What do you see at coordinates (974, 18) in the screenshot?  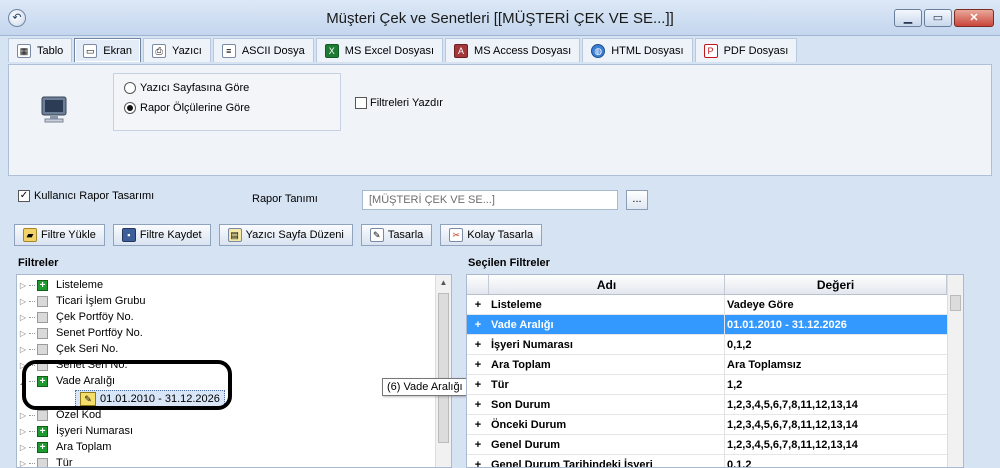 I see `close-button: ✕` at bounding box center [974, 18].